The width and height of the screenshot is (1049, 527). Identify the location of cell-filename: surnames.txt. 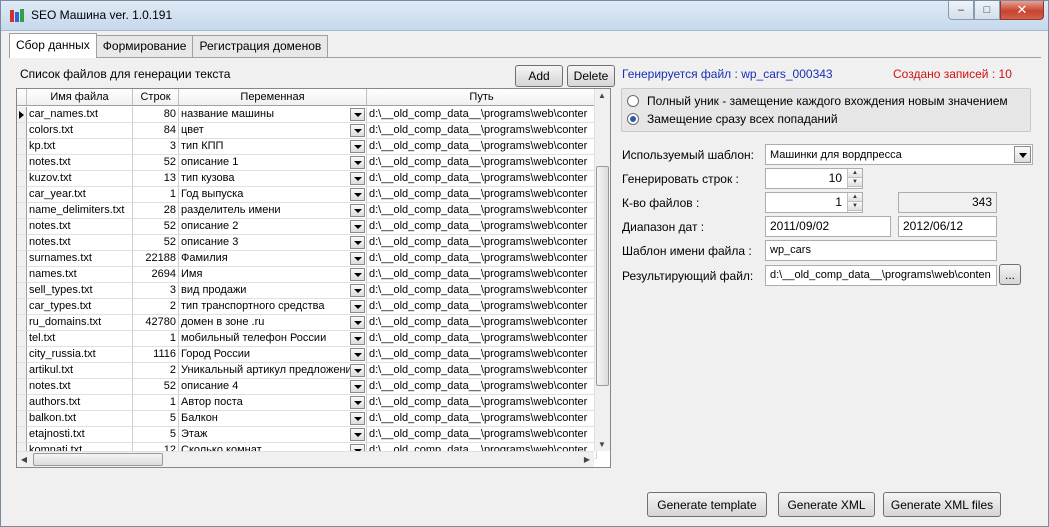
(80, 259).